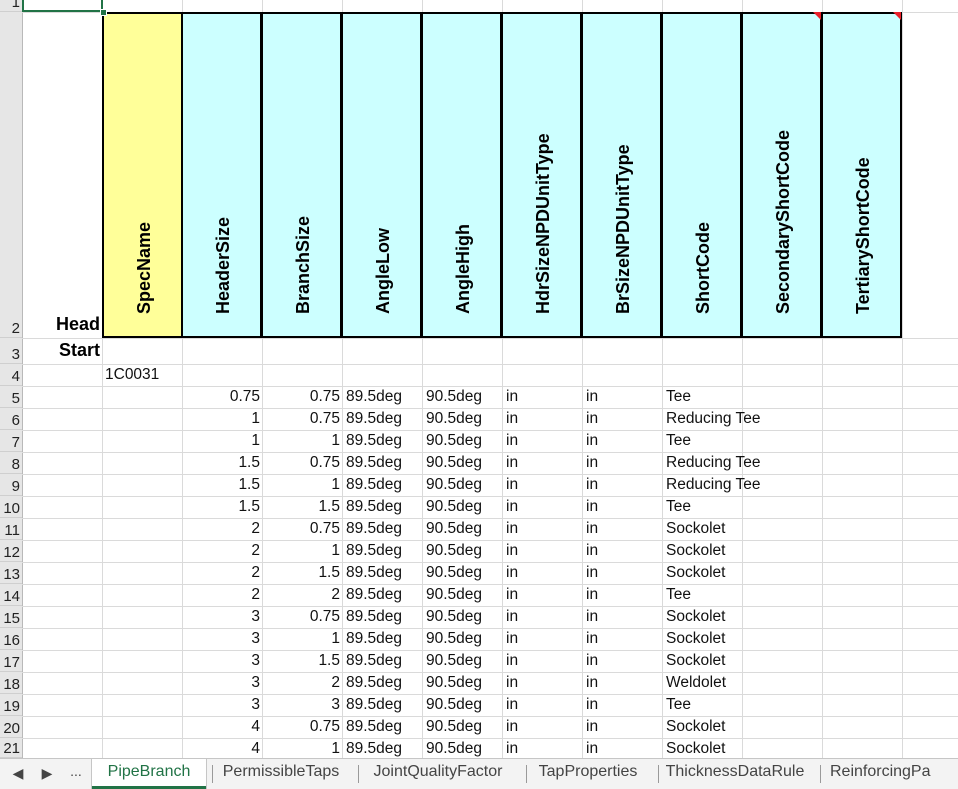 The image size is (958, 789). I want to click on column-header-brsizenpdunittype: BrSizeNPDUnitType, so click(621, 175).